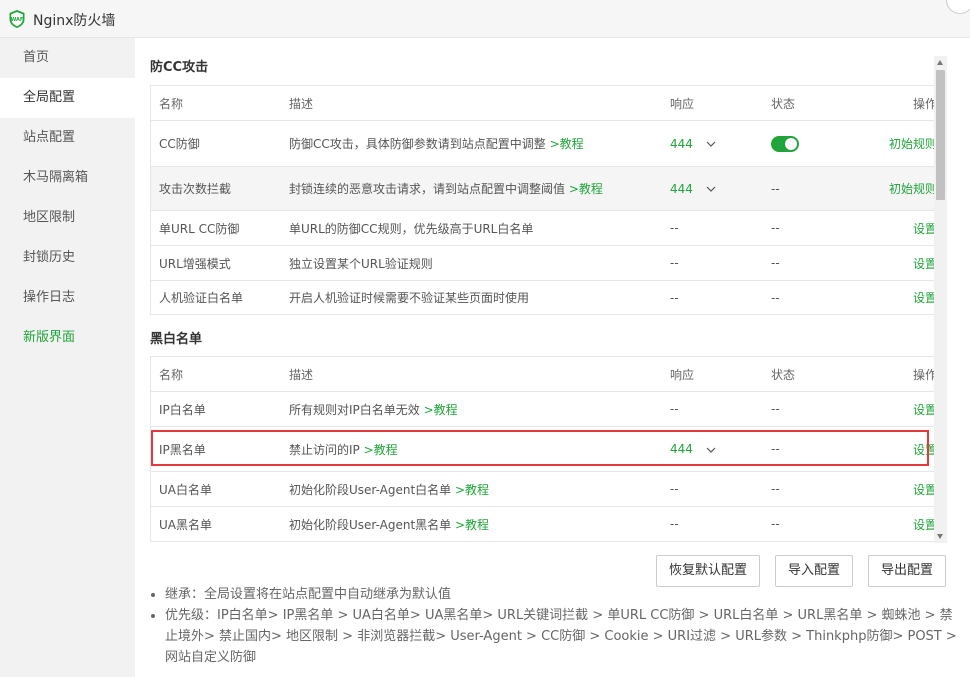  Describe the element at coordinates (215, 489) in the screenshot. I see `row-name: UA白名单` at that location.